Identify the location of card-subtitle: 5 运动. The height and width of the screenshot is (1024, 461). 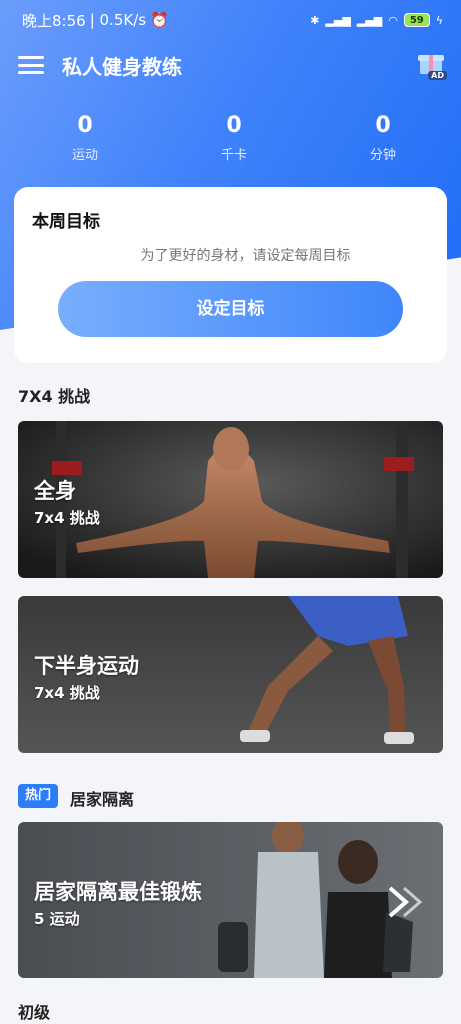
(57, 919).